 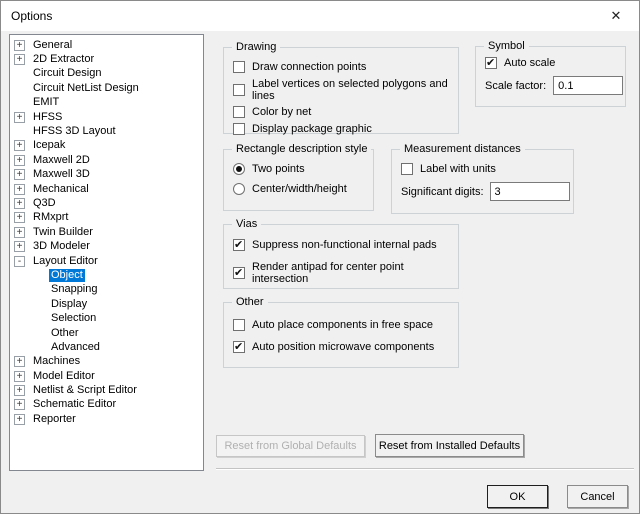 What do you see at coordinates (106, 290) in the screenshot?
I see `tree-item-snapping: Snapping` at bounding box center [106, 290].